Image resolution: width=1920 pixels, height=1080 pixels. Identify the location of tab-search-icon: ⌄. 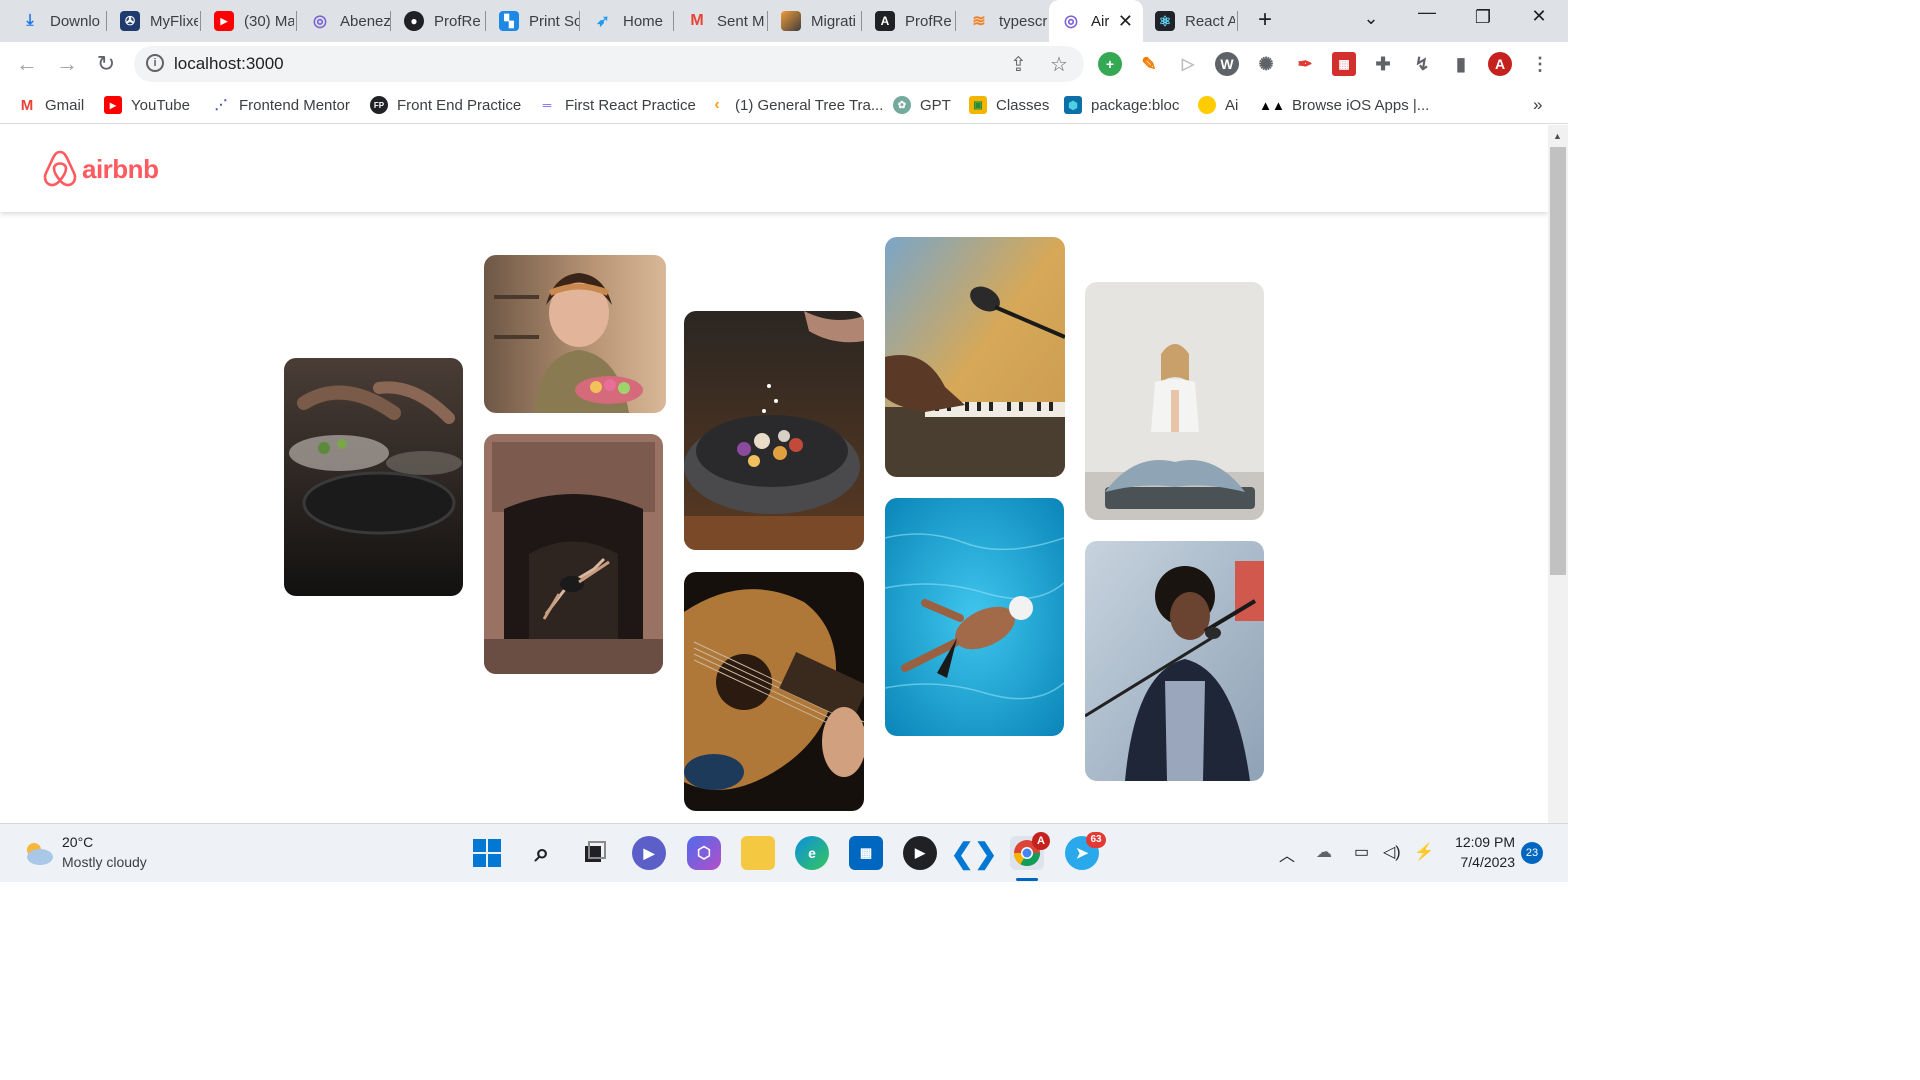
(1371, 18).